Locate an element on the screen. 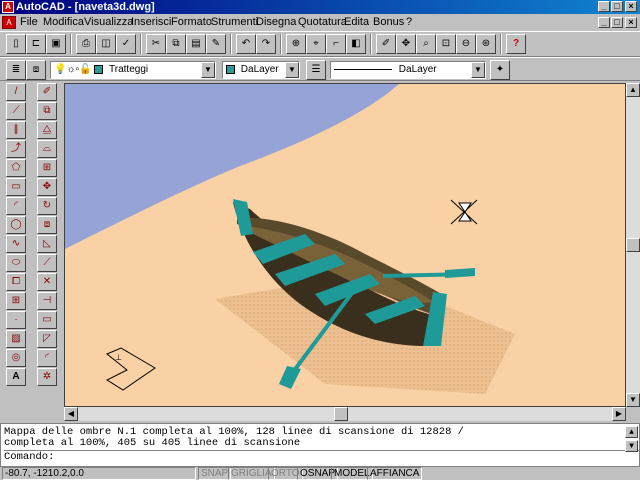 This screenshot has width=640, height=480. multiline-text-icon: A is located at coordinates (16, 377).